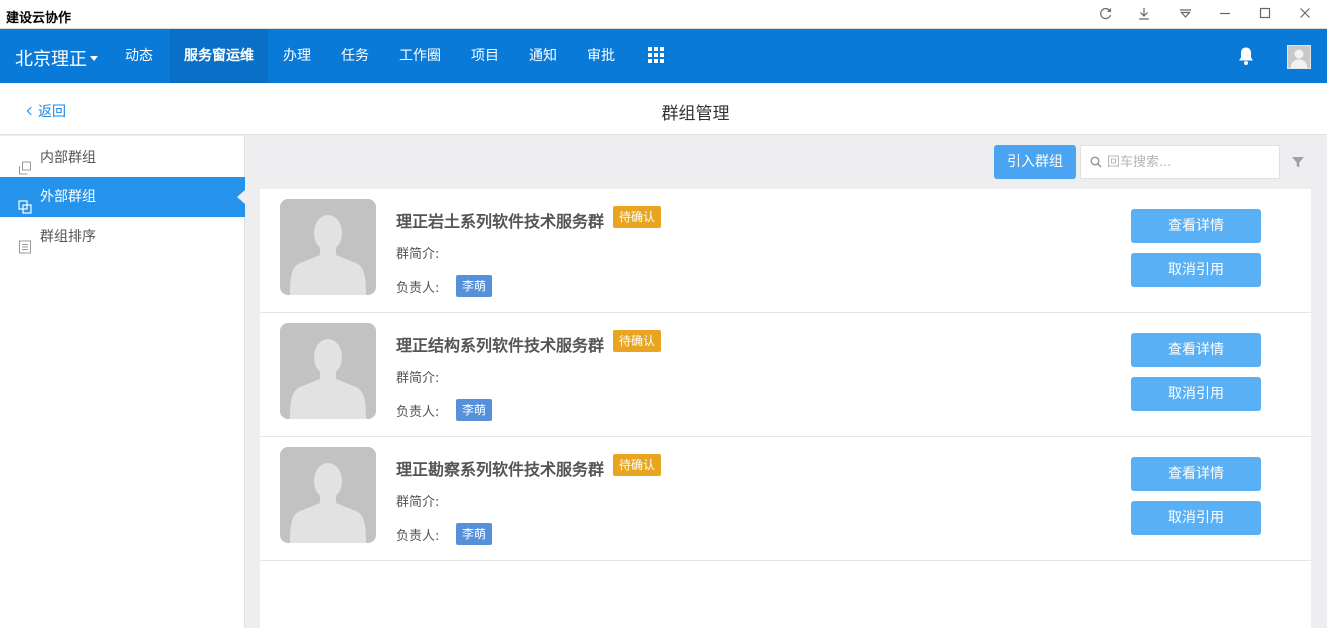  I want to click on import-group-button: 引入群组, so click(1035, 162).